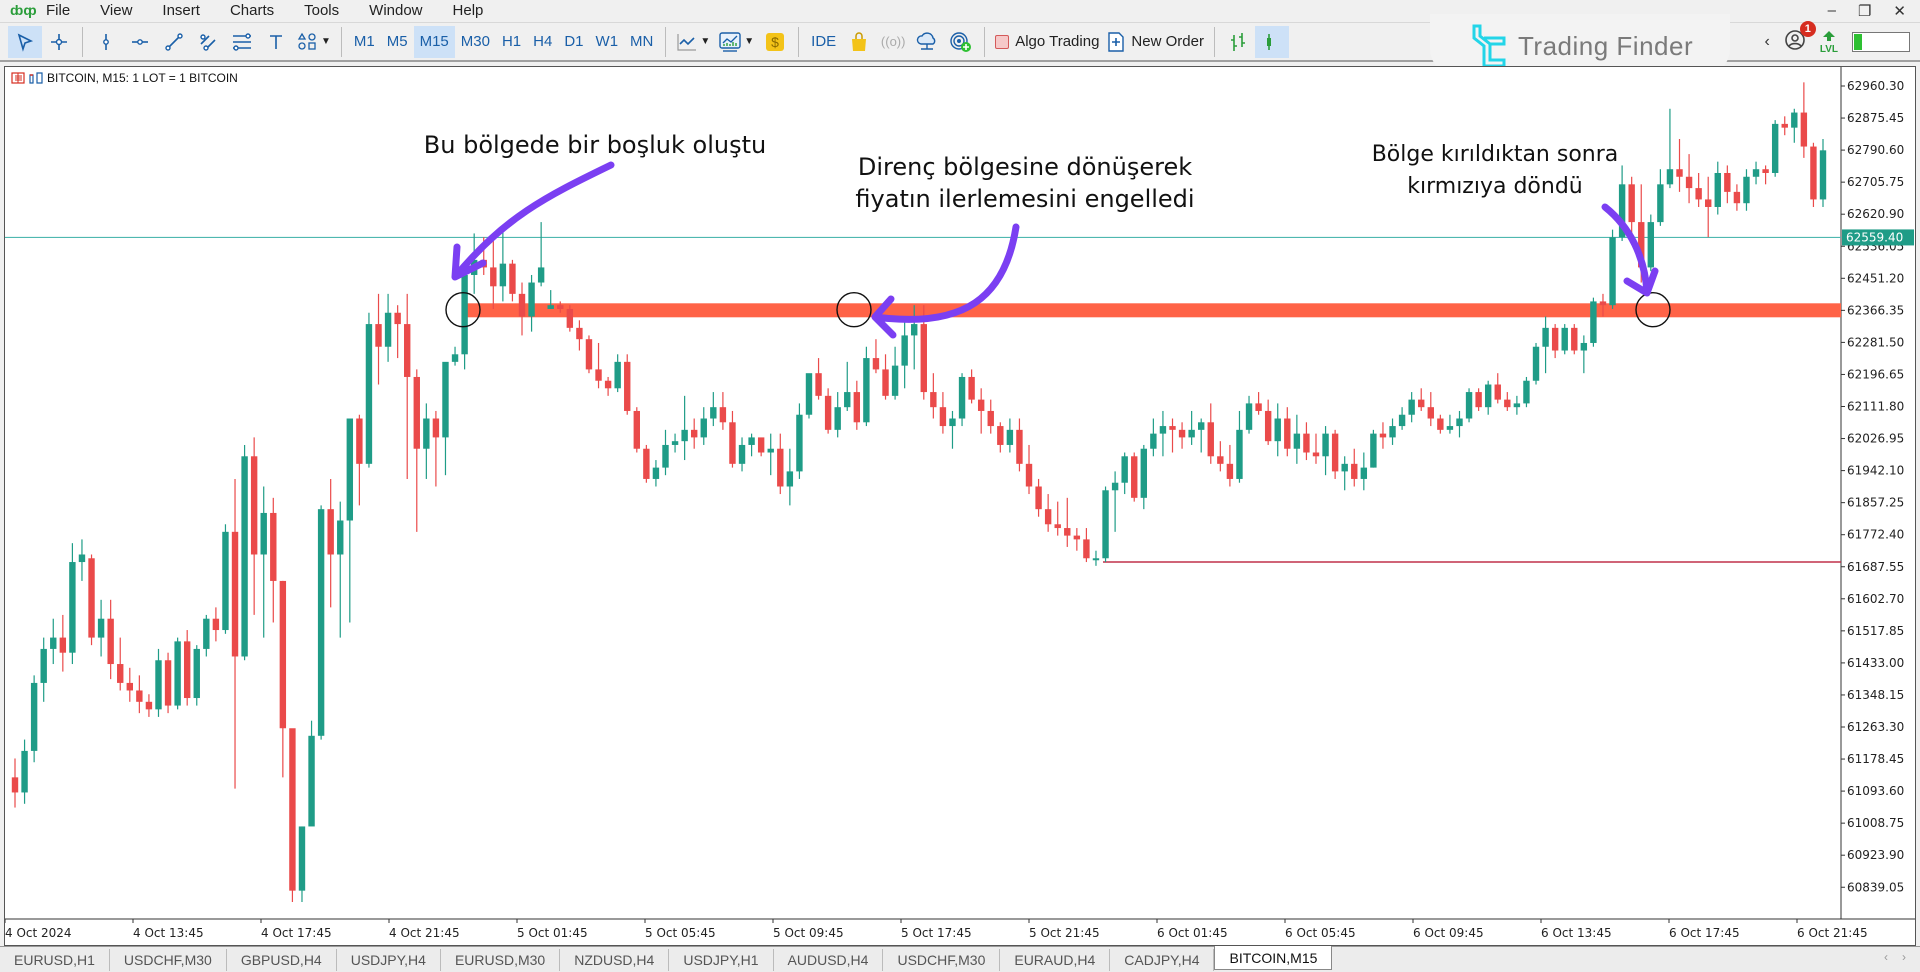 This screenshot has height=972, width=1920. What do you see at coordinates (140, 42) in the screenshot?
I see `horizontal-line-icon` at bounding box center [140, 42].